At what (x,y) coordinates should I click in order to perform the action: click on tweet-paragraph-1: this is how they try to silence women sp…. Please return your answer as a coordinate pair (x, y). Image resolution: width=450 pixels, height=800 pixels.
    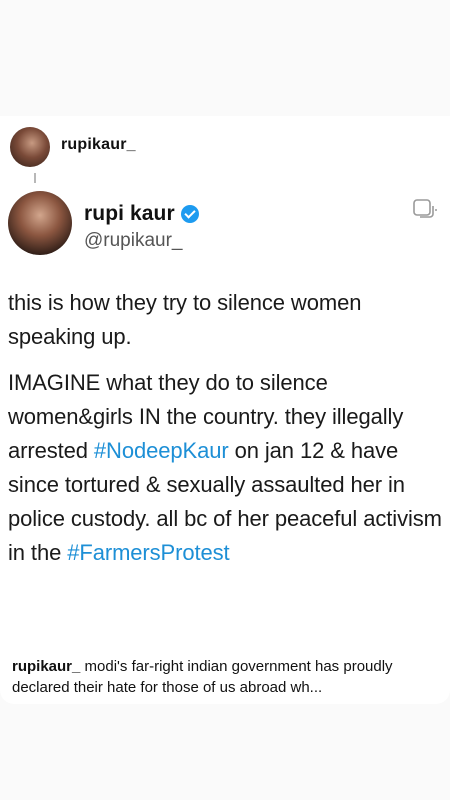
    Looking at the image, I should click on (185, 319).